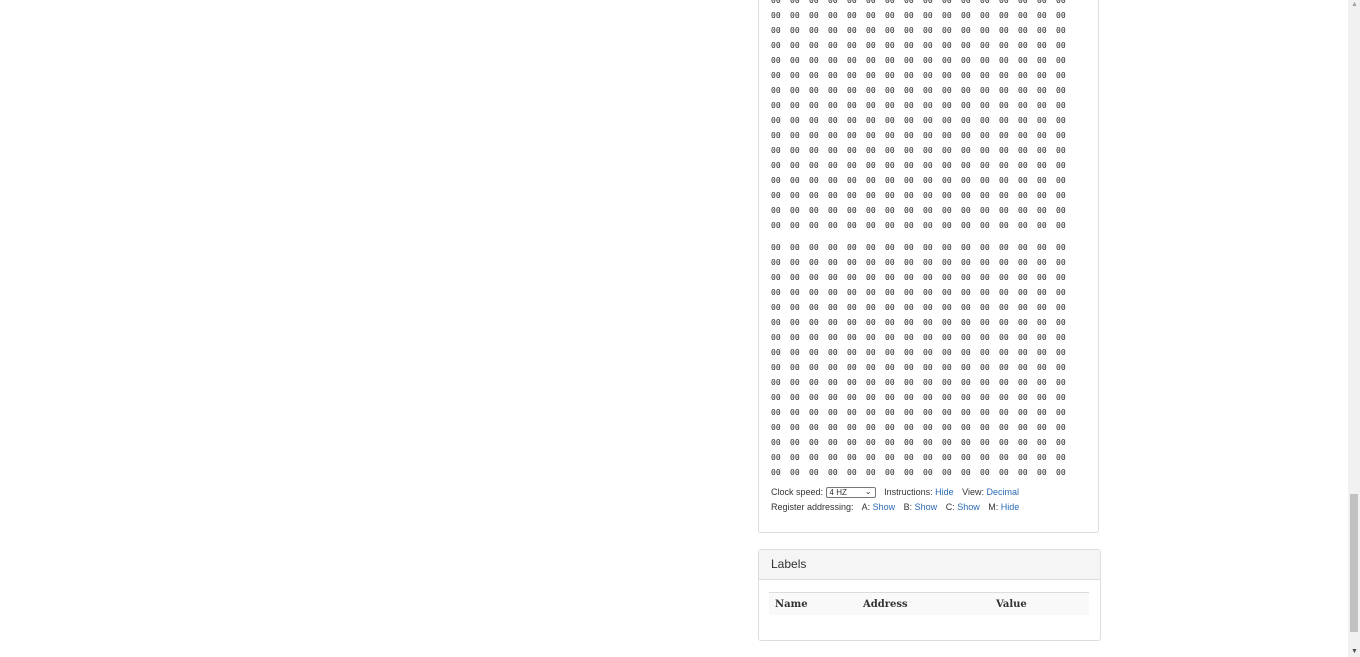  Describe the element at coordinates (1010, 507) in the screenshot. I see `register-m-link: Hide` at that location.